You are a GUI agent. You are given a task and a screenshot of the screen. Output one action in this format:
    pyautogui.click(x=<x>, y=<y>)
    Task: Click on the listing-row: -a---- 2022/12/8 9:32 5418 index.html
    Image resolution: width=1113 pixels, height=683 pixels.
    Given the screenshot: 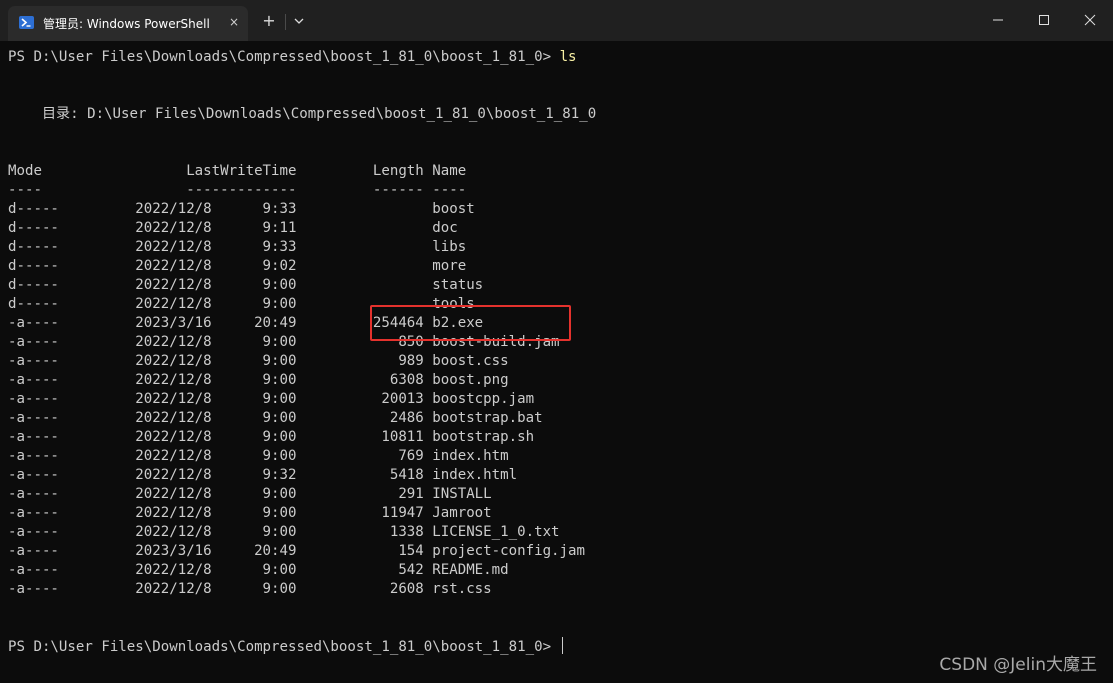 What is the action you would take?
    pyautogui.click(x=263, y=475)
    